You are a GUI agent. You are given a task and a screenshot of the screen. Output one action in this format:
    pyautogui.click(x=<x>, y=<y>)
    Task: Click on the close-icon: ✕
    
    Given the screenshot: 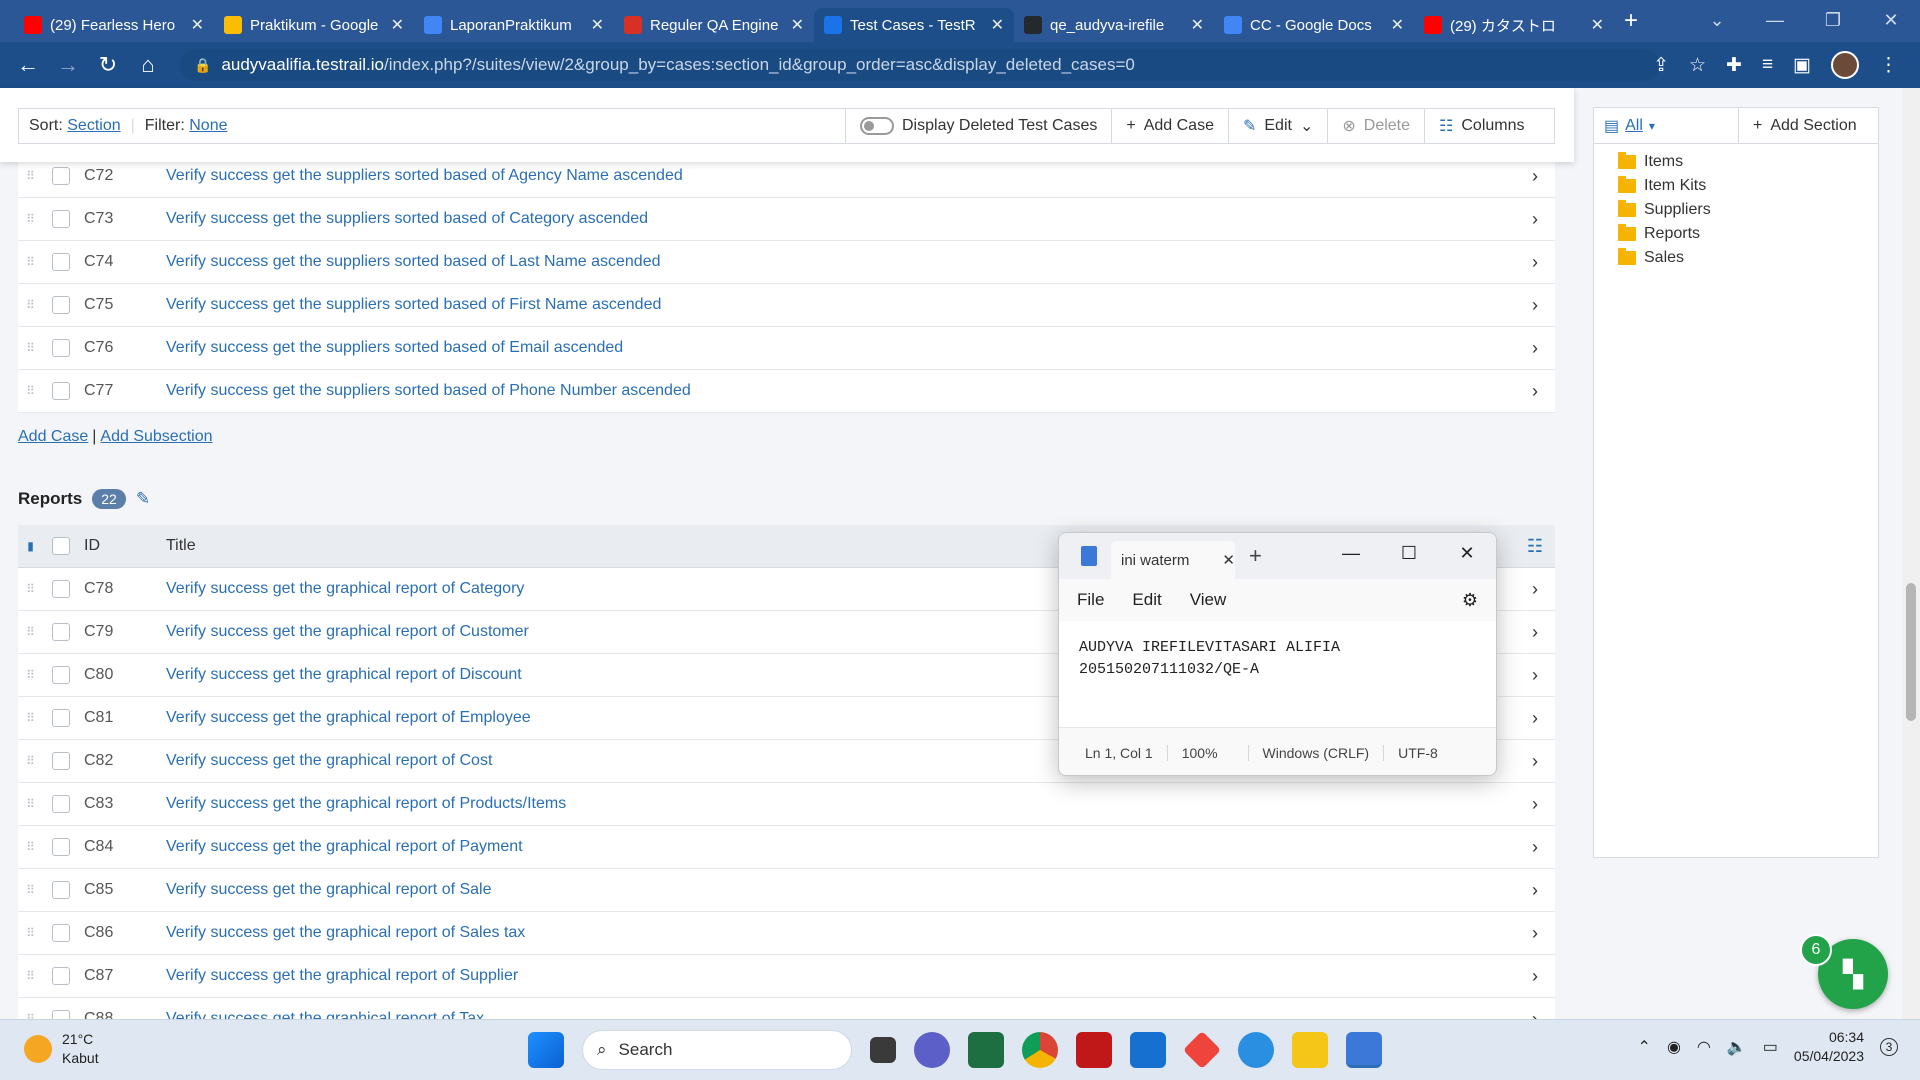 What is the action you would take?
    pyautogui.click(x=1467, y=553)
    